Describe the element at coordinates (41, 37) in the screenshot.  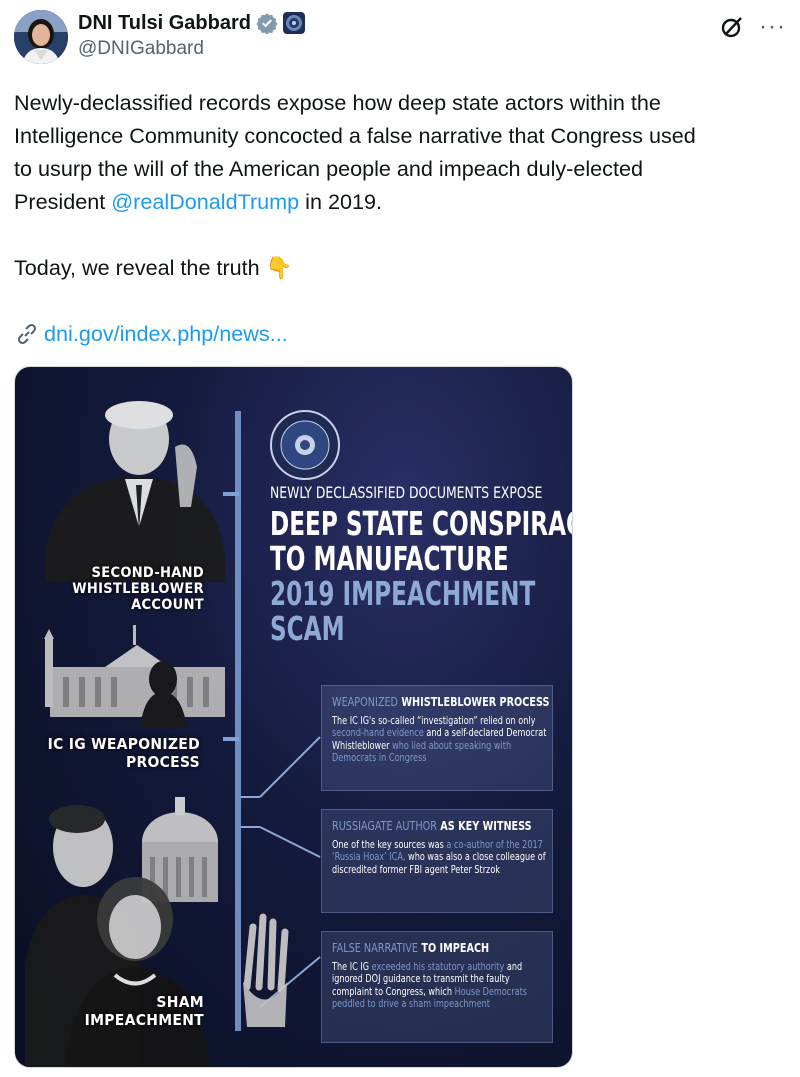
I see `avatar` at that location.